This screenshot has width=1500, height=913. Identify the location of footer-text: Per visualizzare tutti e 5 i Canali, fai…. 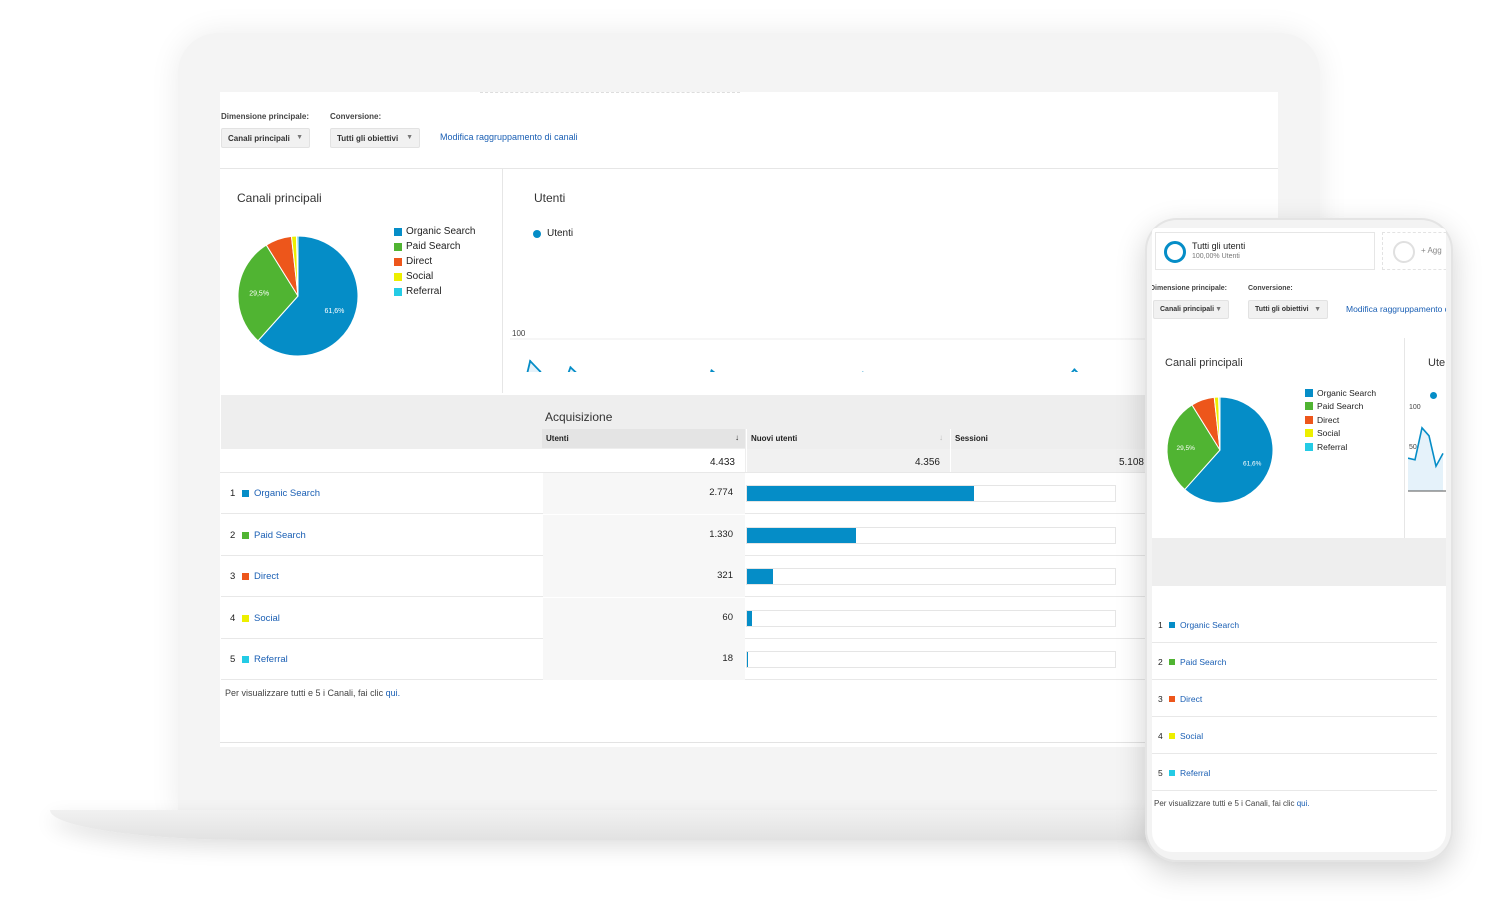
(1225, 803).